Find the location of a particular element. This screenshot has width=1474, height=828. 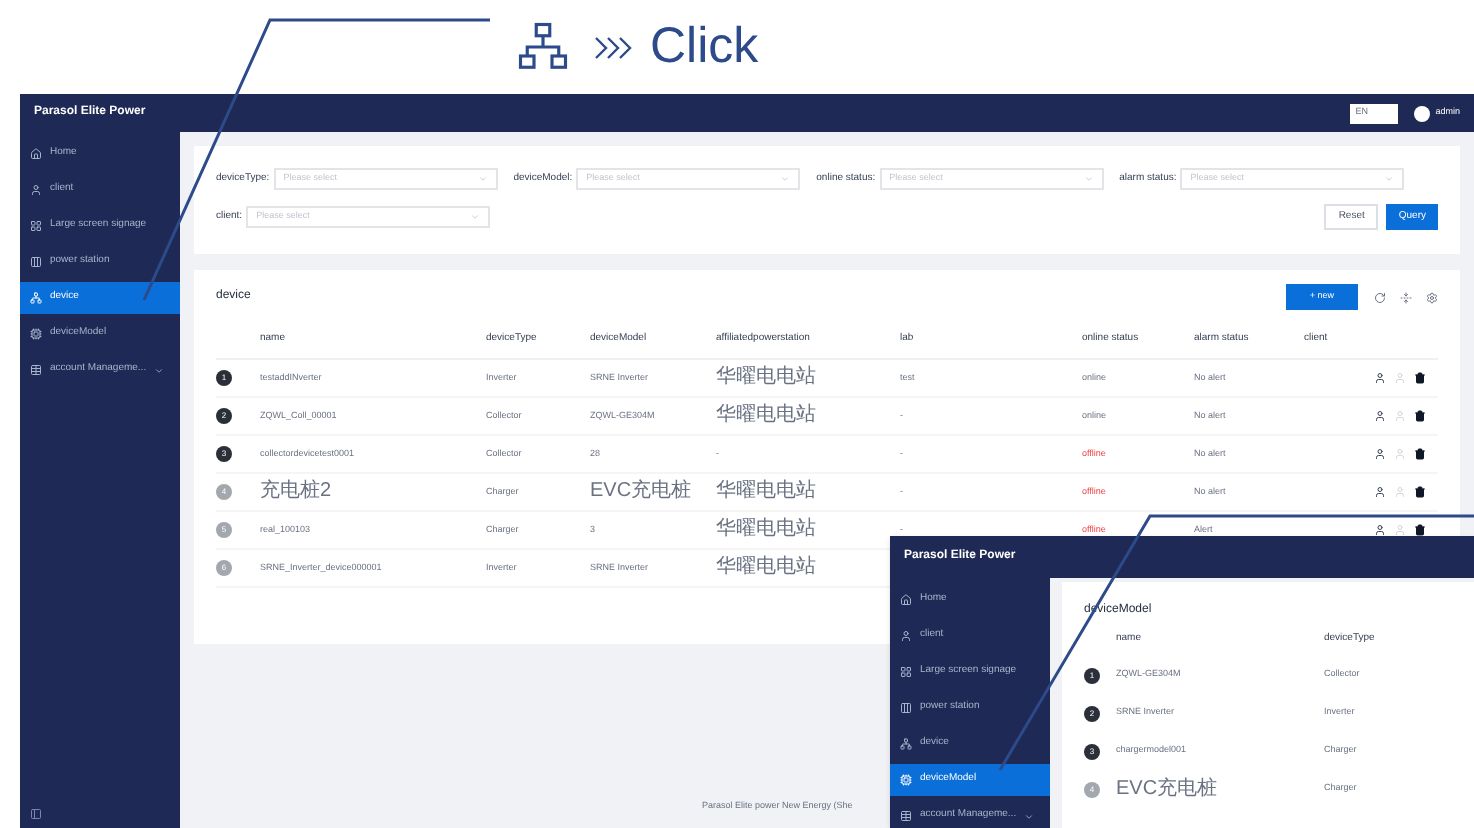

table-cell-text: 充电桩2 is located at coordinates (297, 492).